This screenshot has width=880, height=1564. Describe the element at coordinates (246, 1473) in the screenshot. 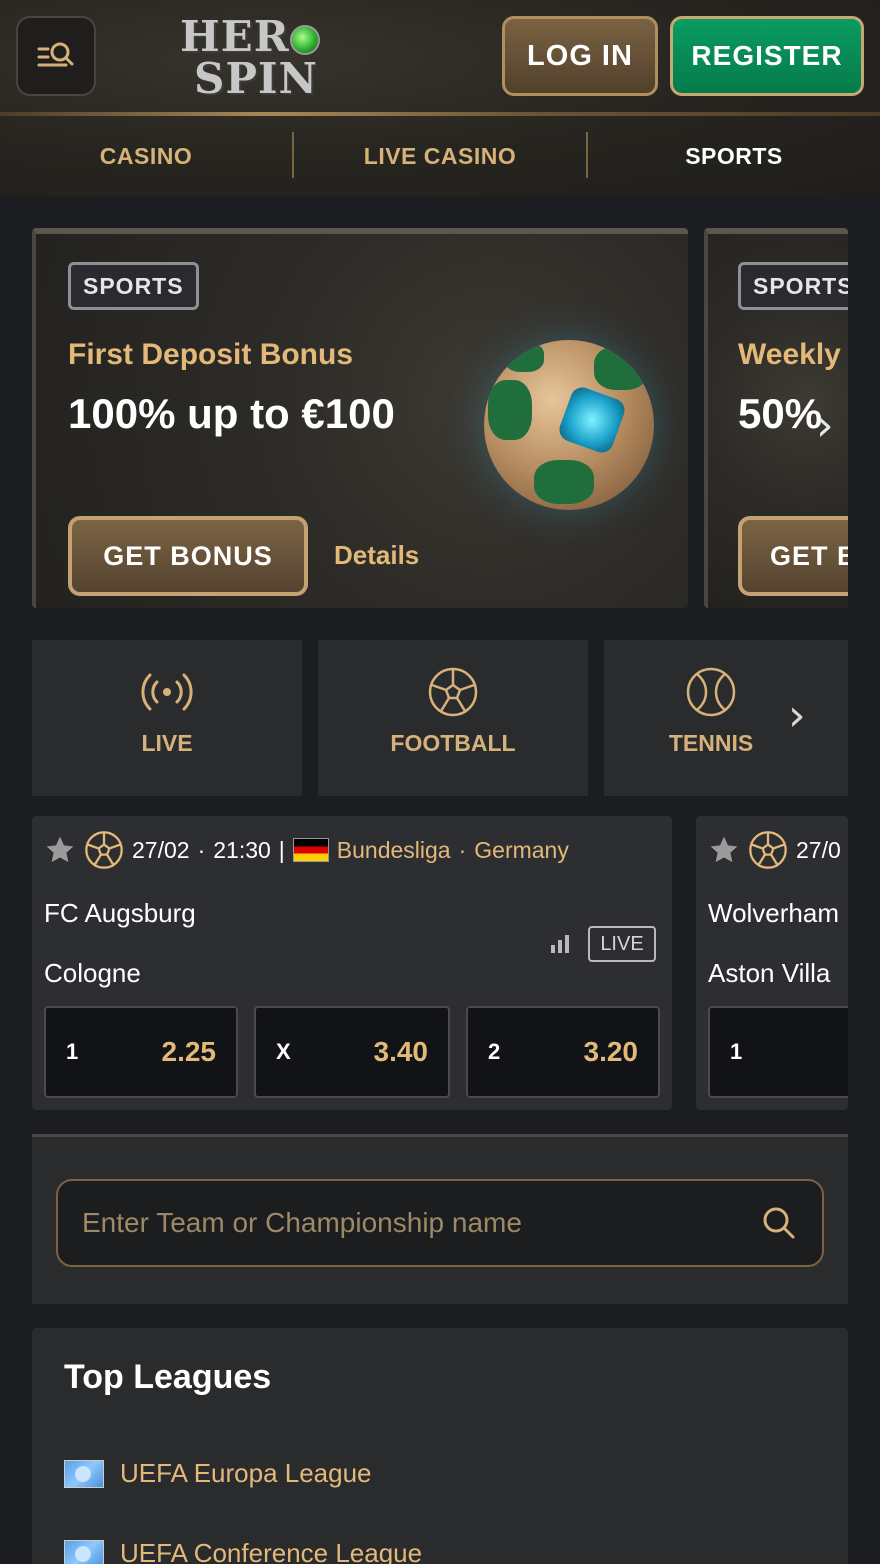

I see `league-label: UEFA Europa League` at that location.